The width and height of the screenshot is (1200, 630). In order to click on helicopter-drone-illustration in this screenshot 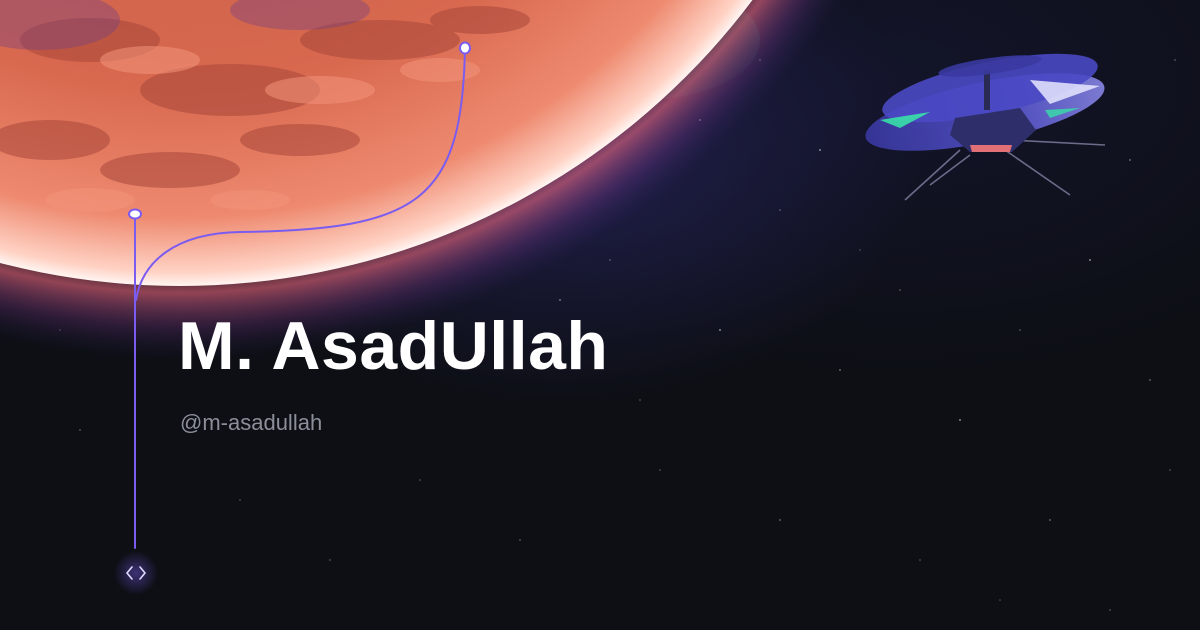, I will do `click(985, 127)`.